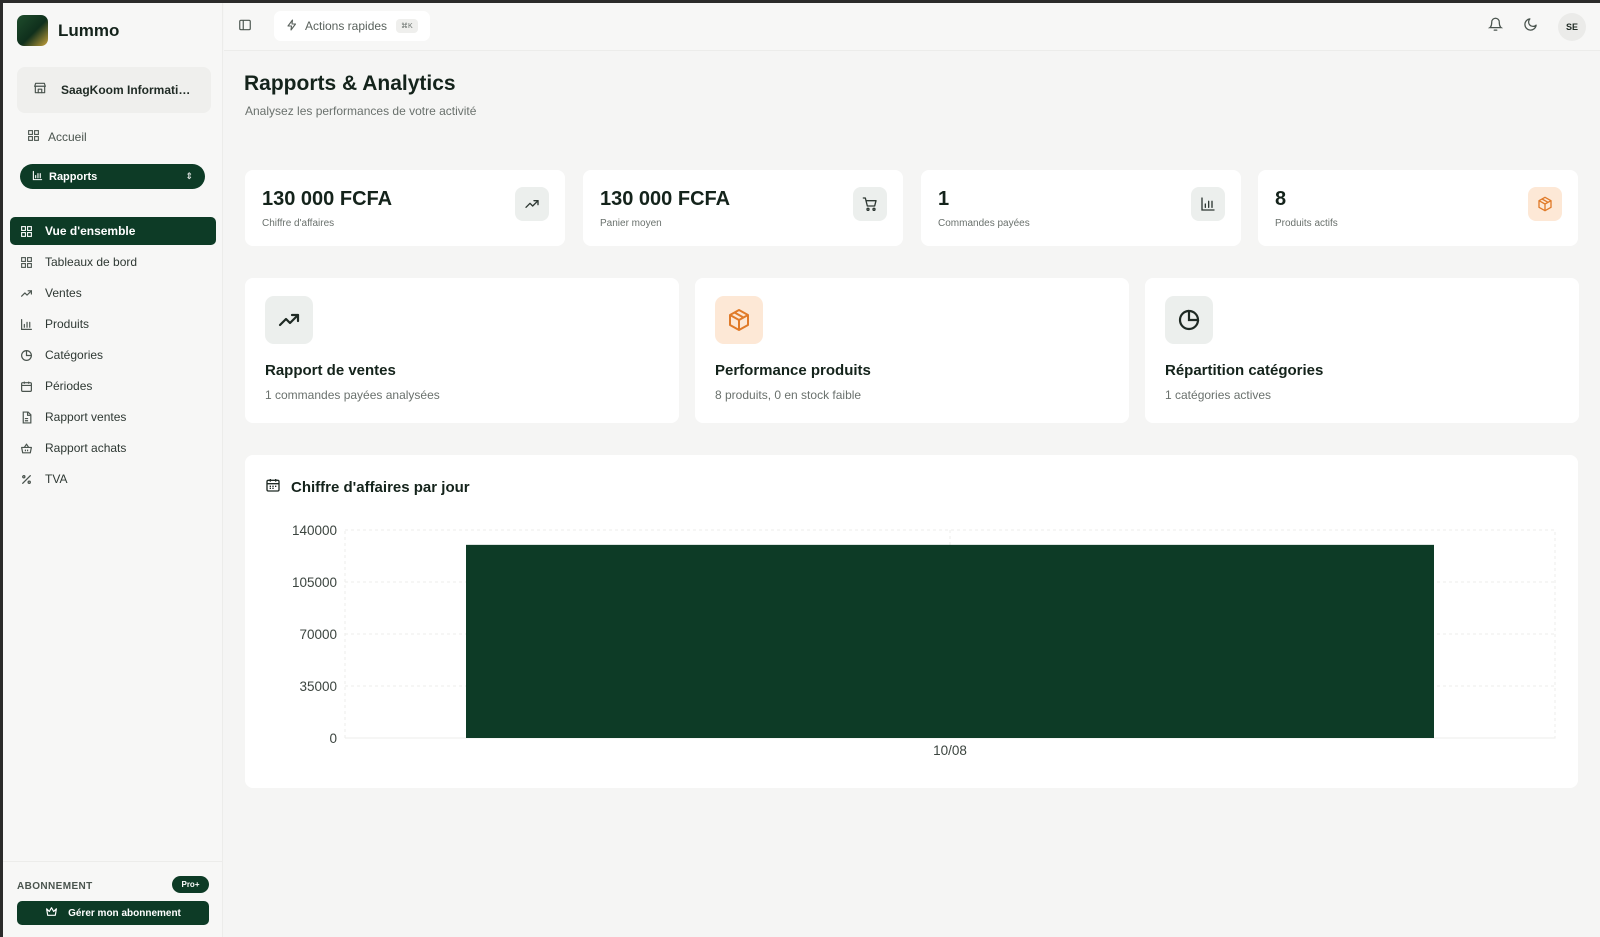  Describe the element at coordinates (124, 913) in the screenshot. I see `manage-subscription-label: Gérer mon abonnement` at that location.